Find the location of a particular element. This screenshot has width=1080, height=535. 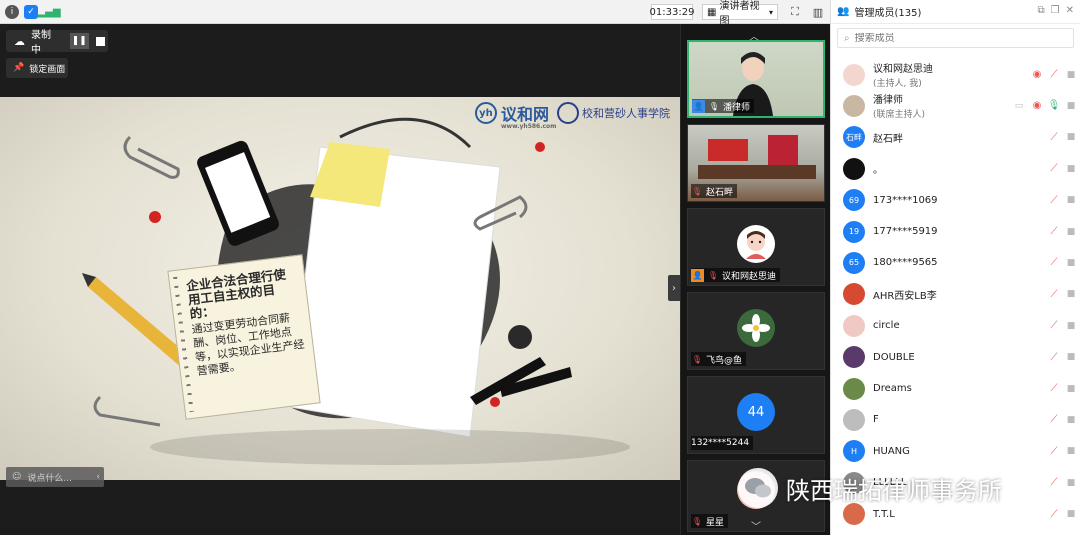

member-row: H HUANG ⟋ ■ is located at coordinates (955, 451).